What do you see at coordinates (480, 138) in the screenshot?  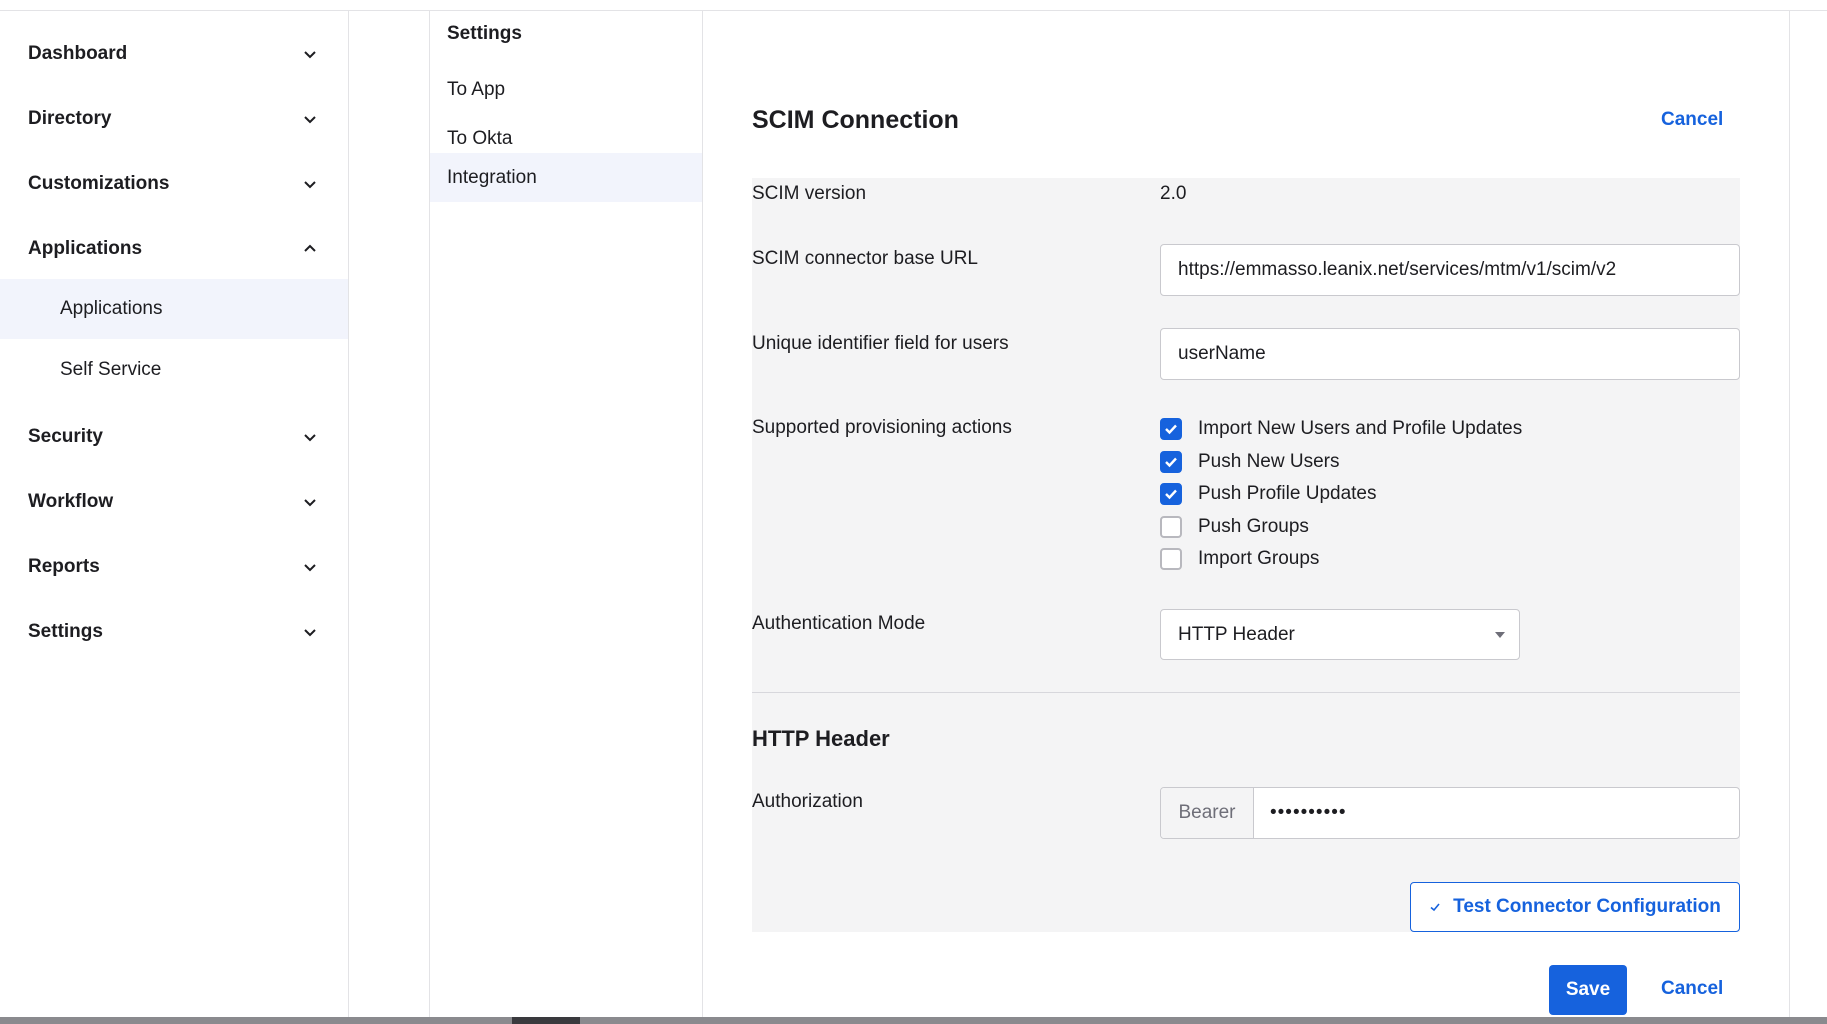 I see `settings-link-label: To Okta` at bounding box center [480, 138].